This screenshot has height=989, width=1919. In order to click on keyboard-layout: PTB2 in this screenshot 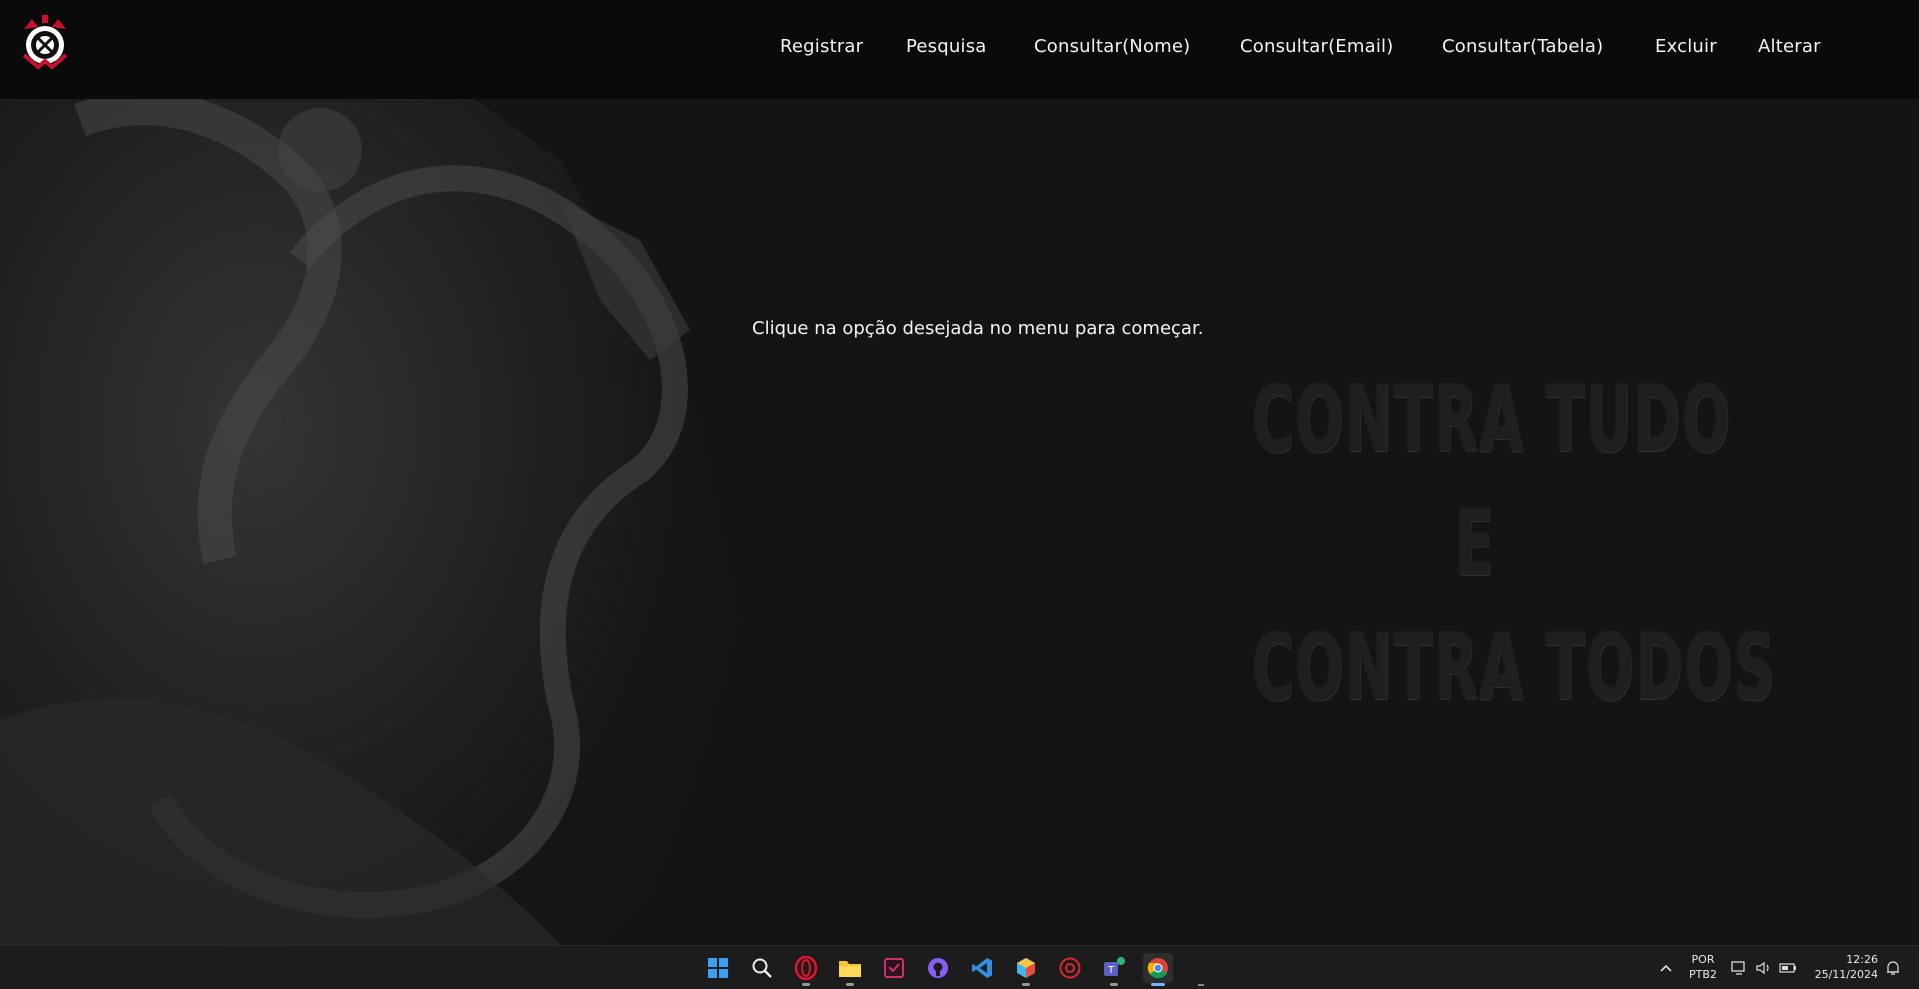, I will do `click(1703, 974)`.